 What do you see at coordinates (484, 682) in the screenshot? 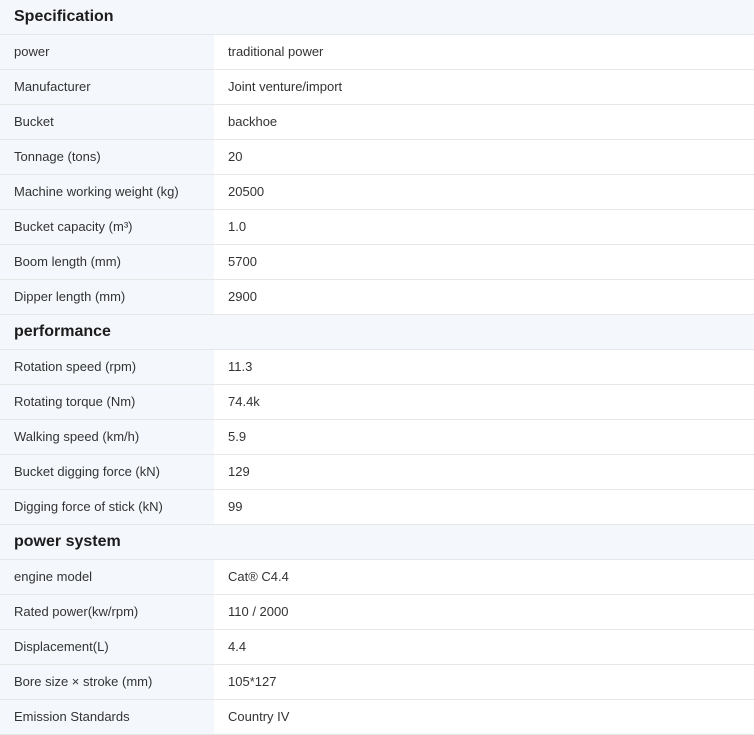
I see `row-value: 105*127` at bounding box center [484, 682].